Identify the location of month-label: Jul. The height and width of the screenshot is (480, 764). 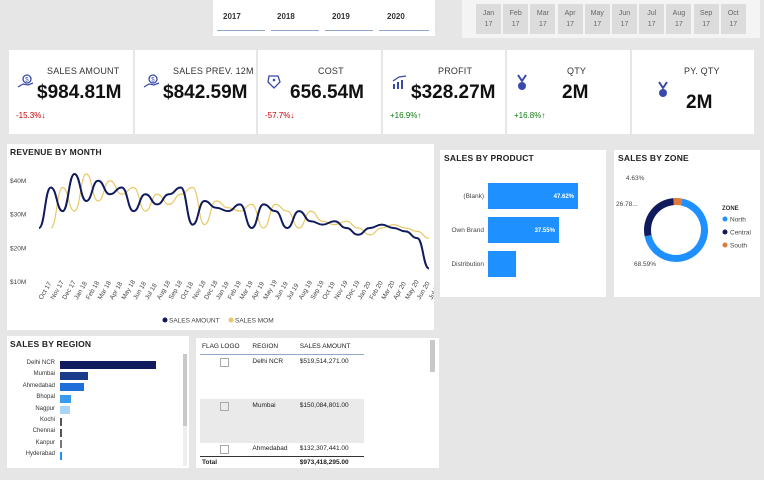
(652, 13).